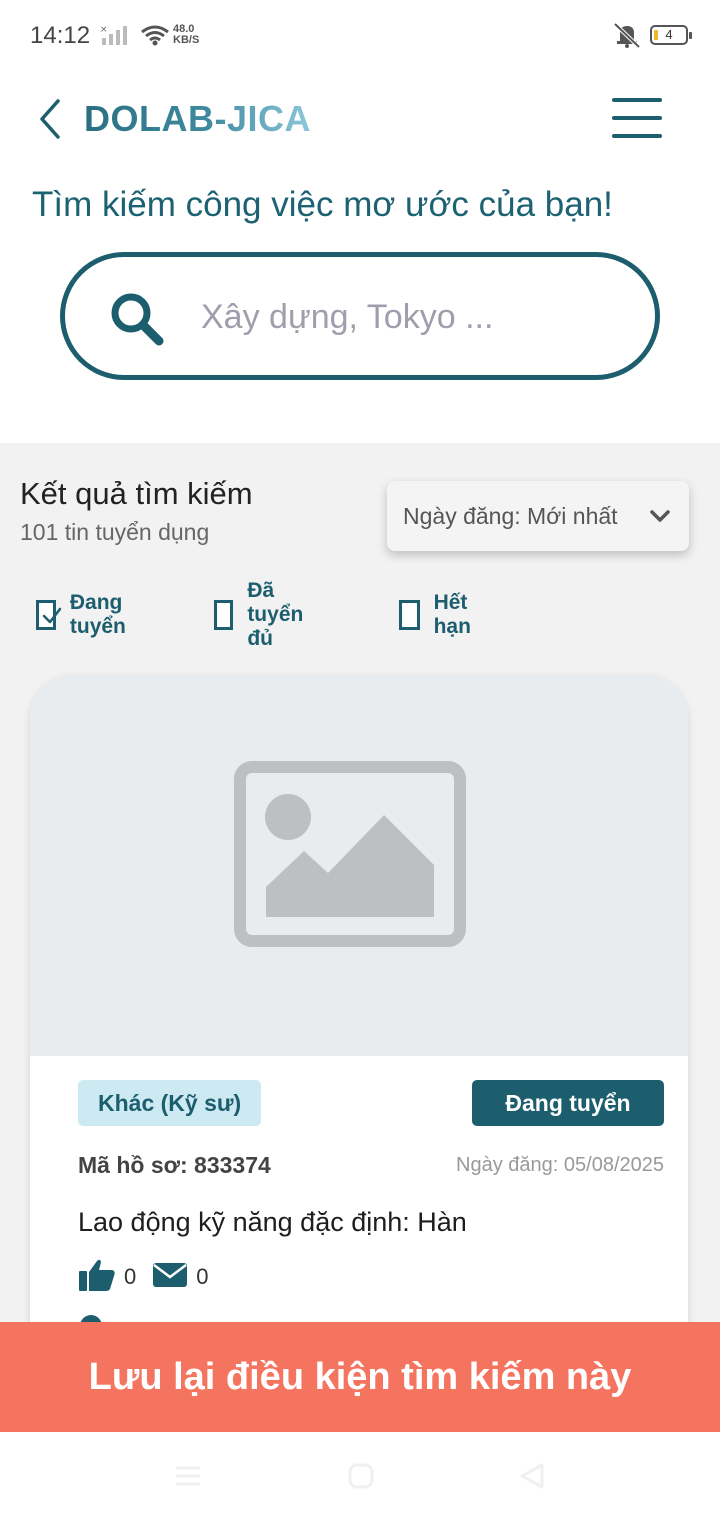 This screenshot has width=720, height=1520. I want to click on search-box, so click(360, 316).